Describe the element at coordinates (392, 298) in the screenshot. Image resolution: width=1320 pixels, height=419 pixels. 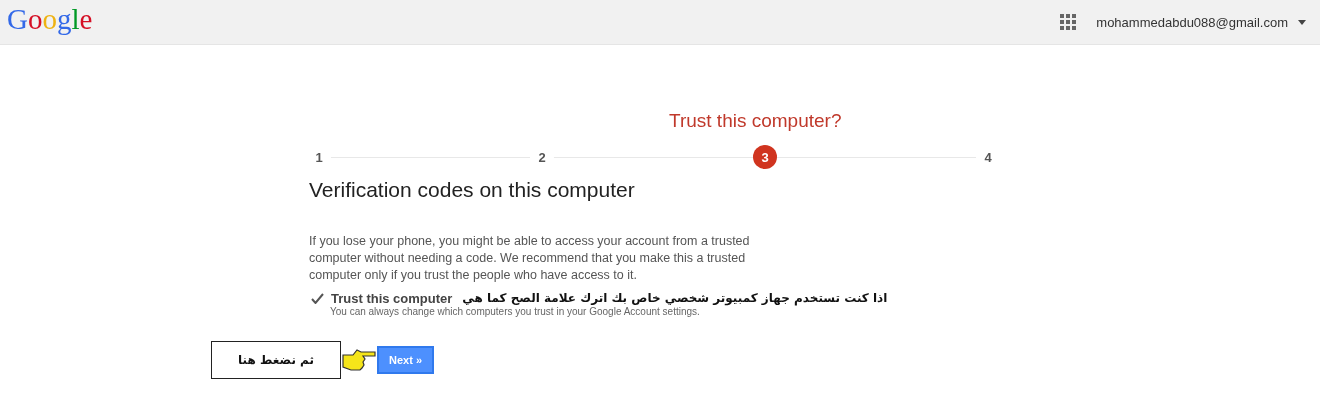
I see `checkbox-label: Trust this computer` at that location.